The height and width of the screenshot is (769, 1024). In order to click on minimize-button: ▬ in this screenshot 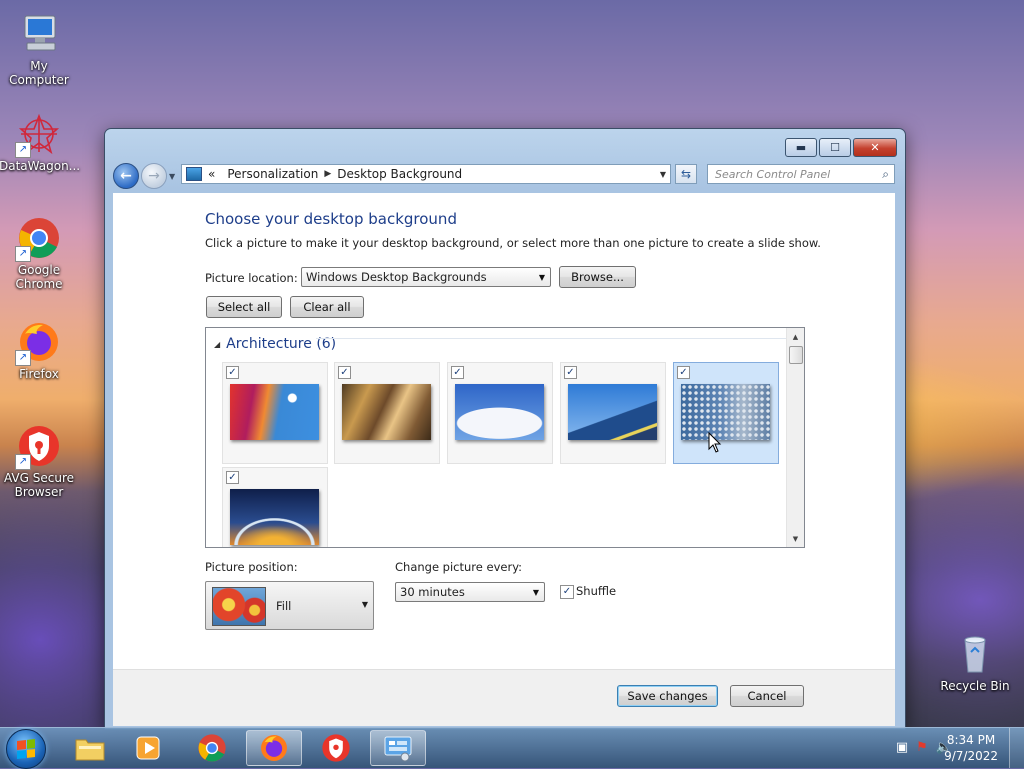, I will do `click(801, 147)`.